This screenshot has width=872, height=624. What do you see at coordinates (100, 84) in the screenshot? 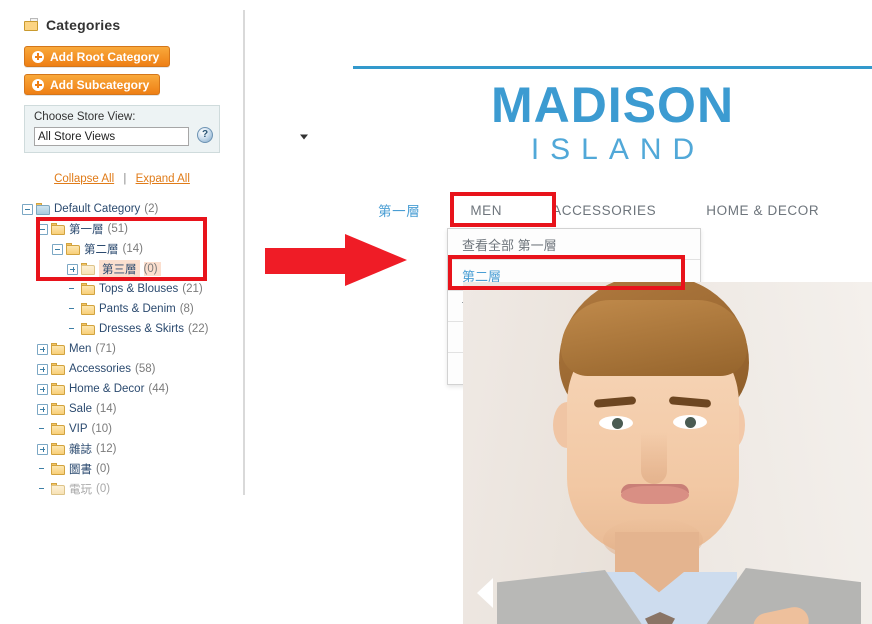
I see `add-subcategory-label: Add Subcategory` at bounding box center [100, 84].